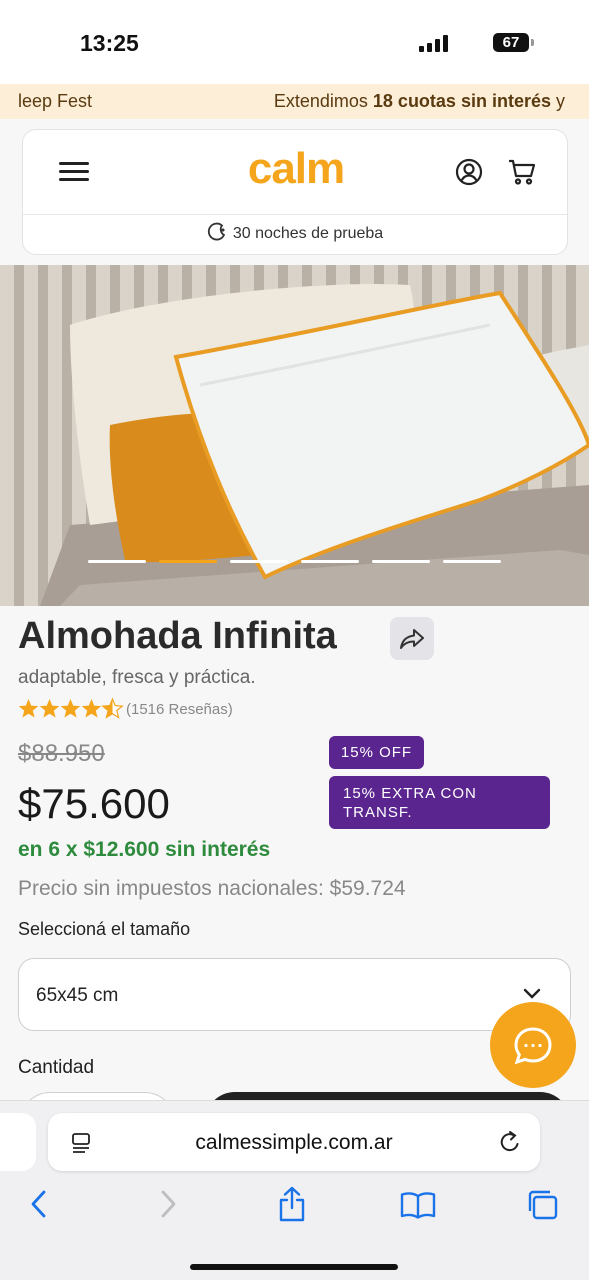 This screenshot has width=589, height=1280. What do you see at coordinates (294, 994) in the screenshot?
I see `size-select: 65x45 cm` at bounding box center [294, 994].